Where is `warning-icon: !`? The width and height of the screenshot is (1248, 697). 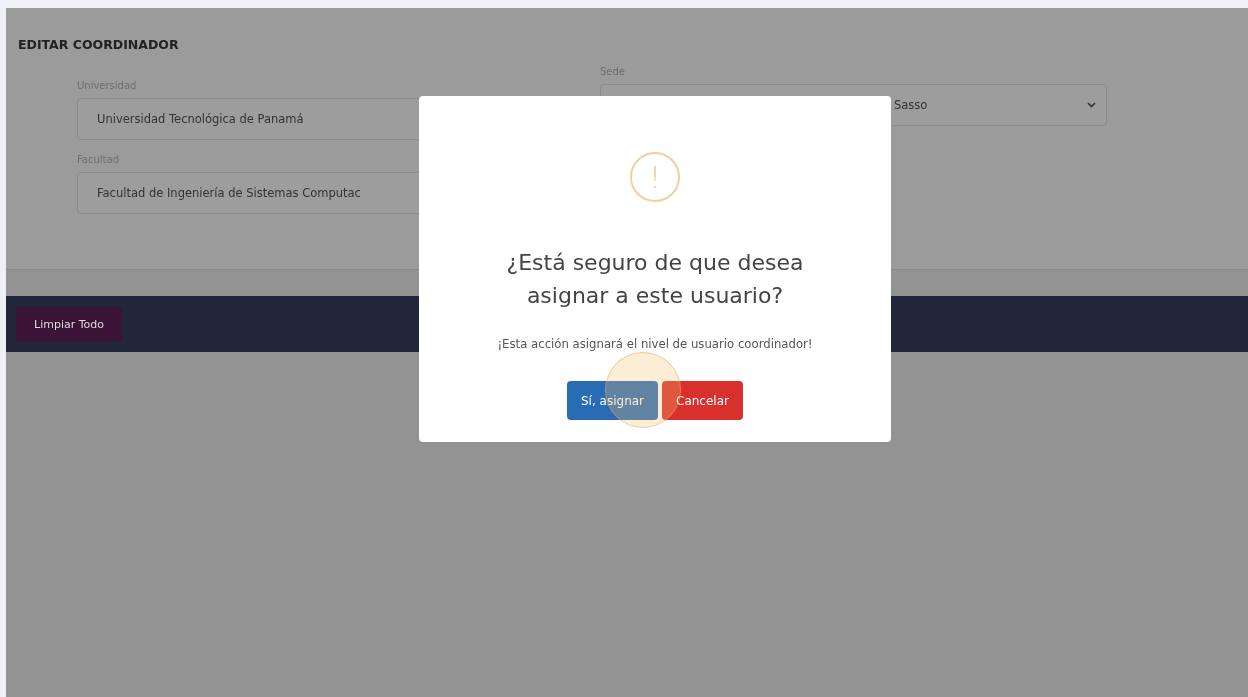 warning-icon: ! is located at coordinates (655, 177).